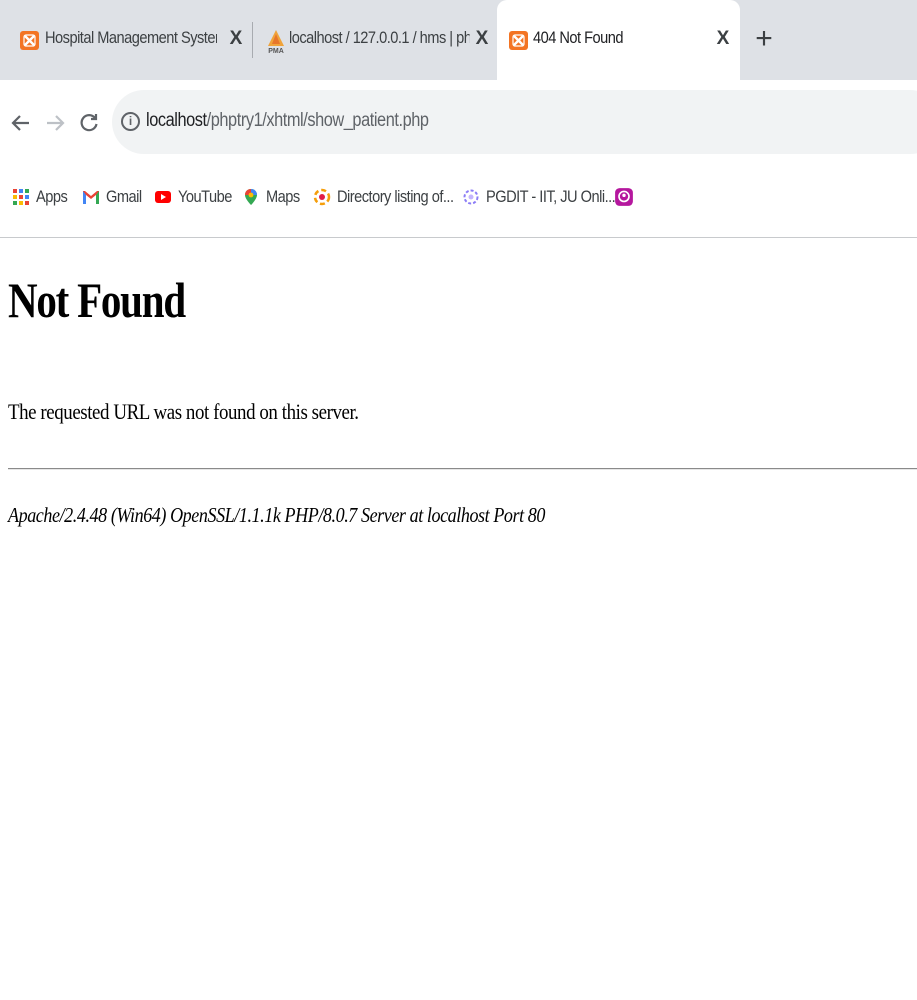  I want to click on reload-button, so click(89, 123).